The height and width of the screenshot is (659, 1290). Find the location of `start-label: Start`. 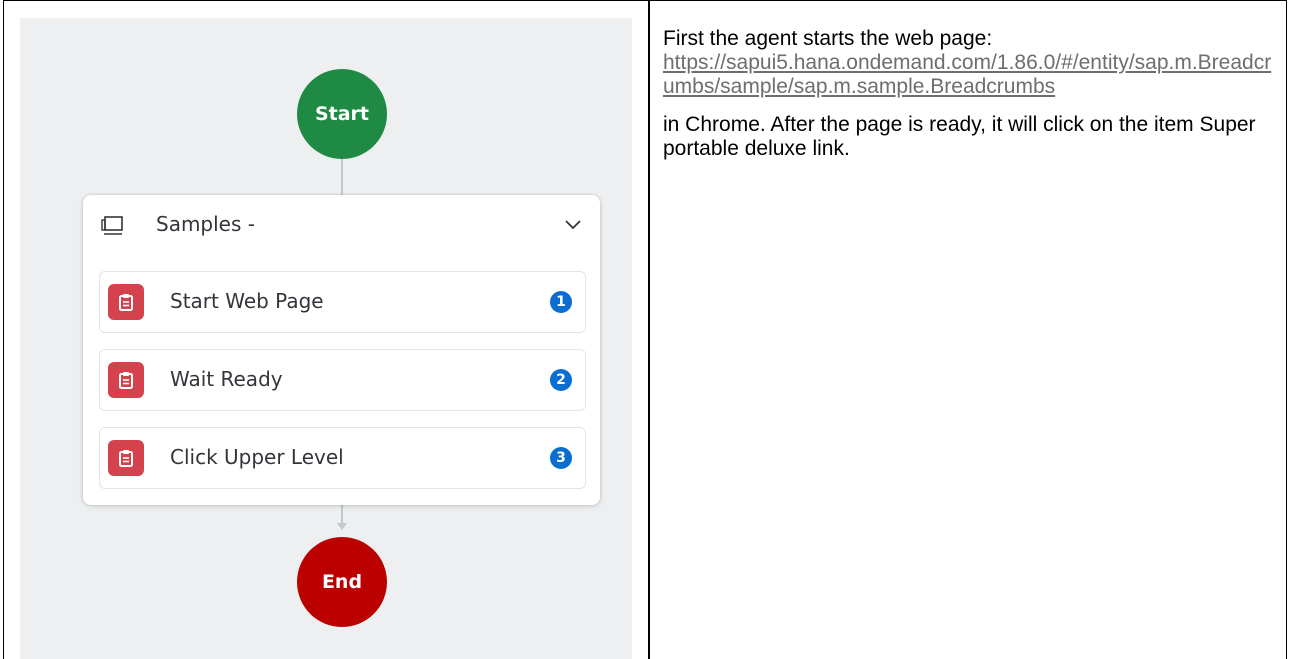

start-label: Start is located at coordinates (342, 114).